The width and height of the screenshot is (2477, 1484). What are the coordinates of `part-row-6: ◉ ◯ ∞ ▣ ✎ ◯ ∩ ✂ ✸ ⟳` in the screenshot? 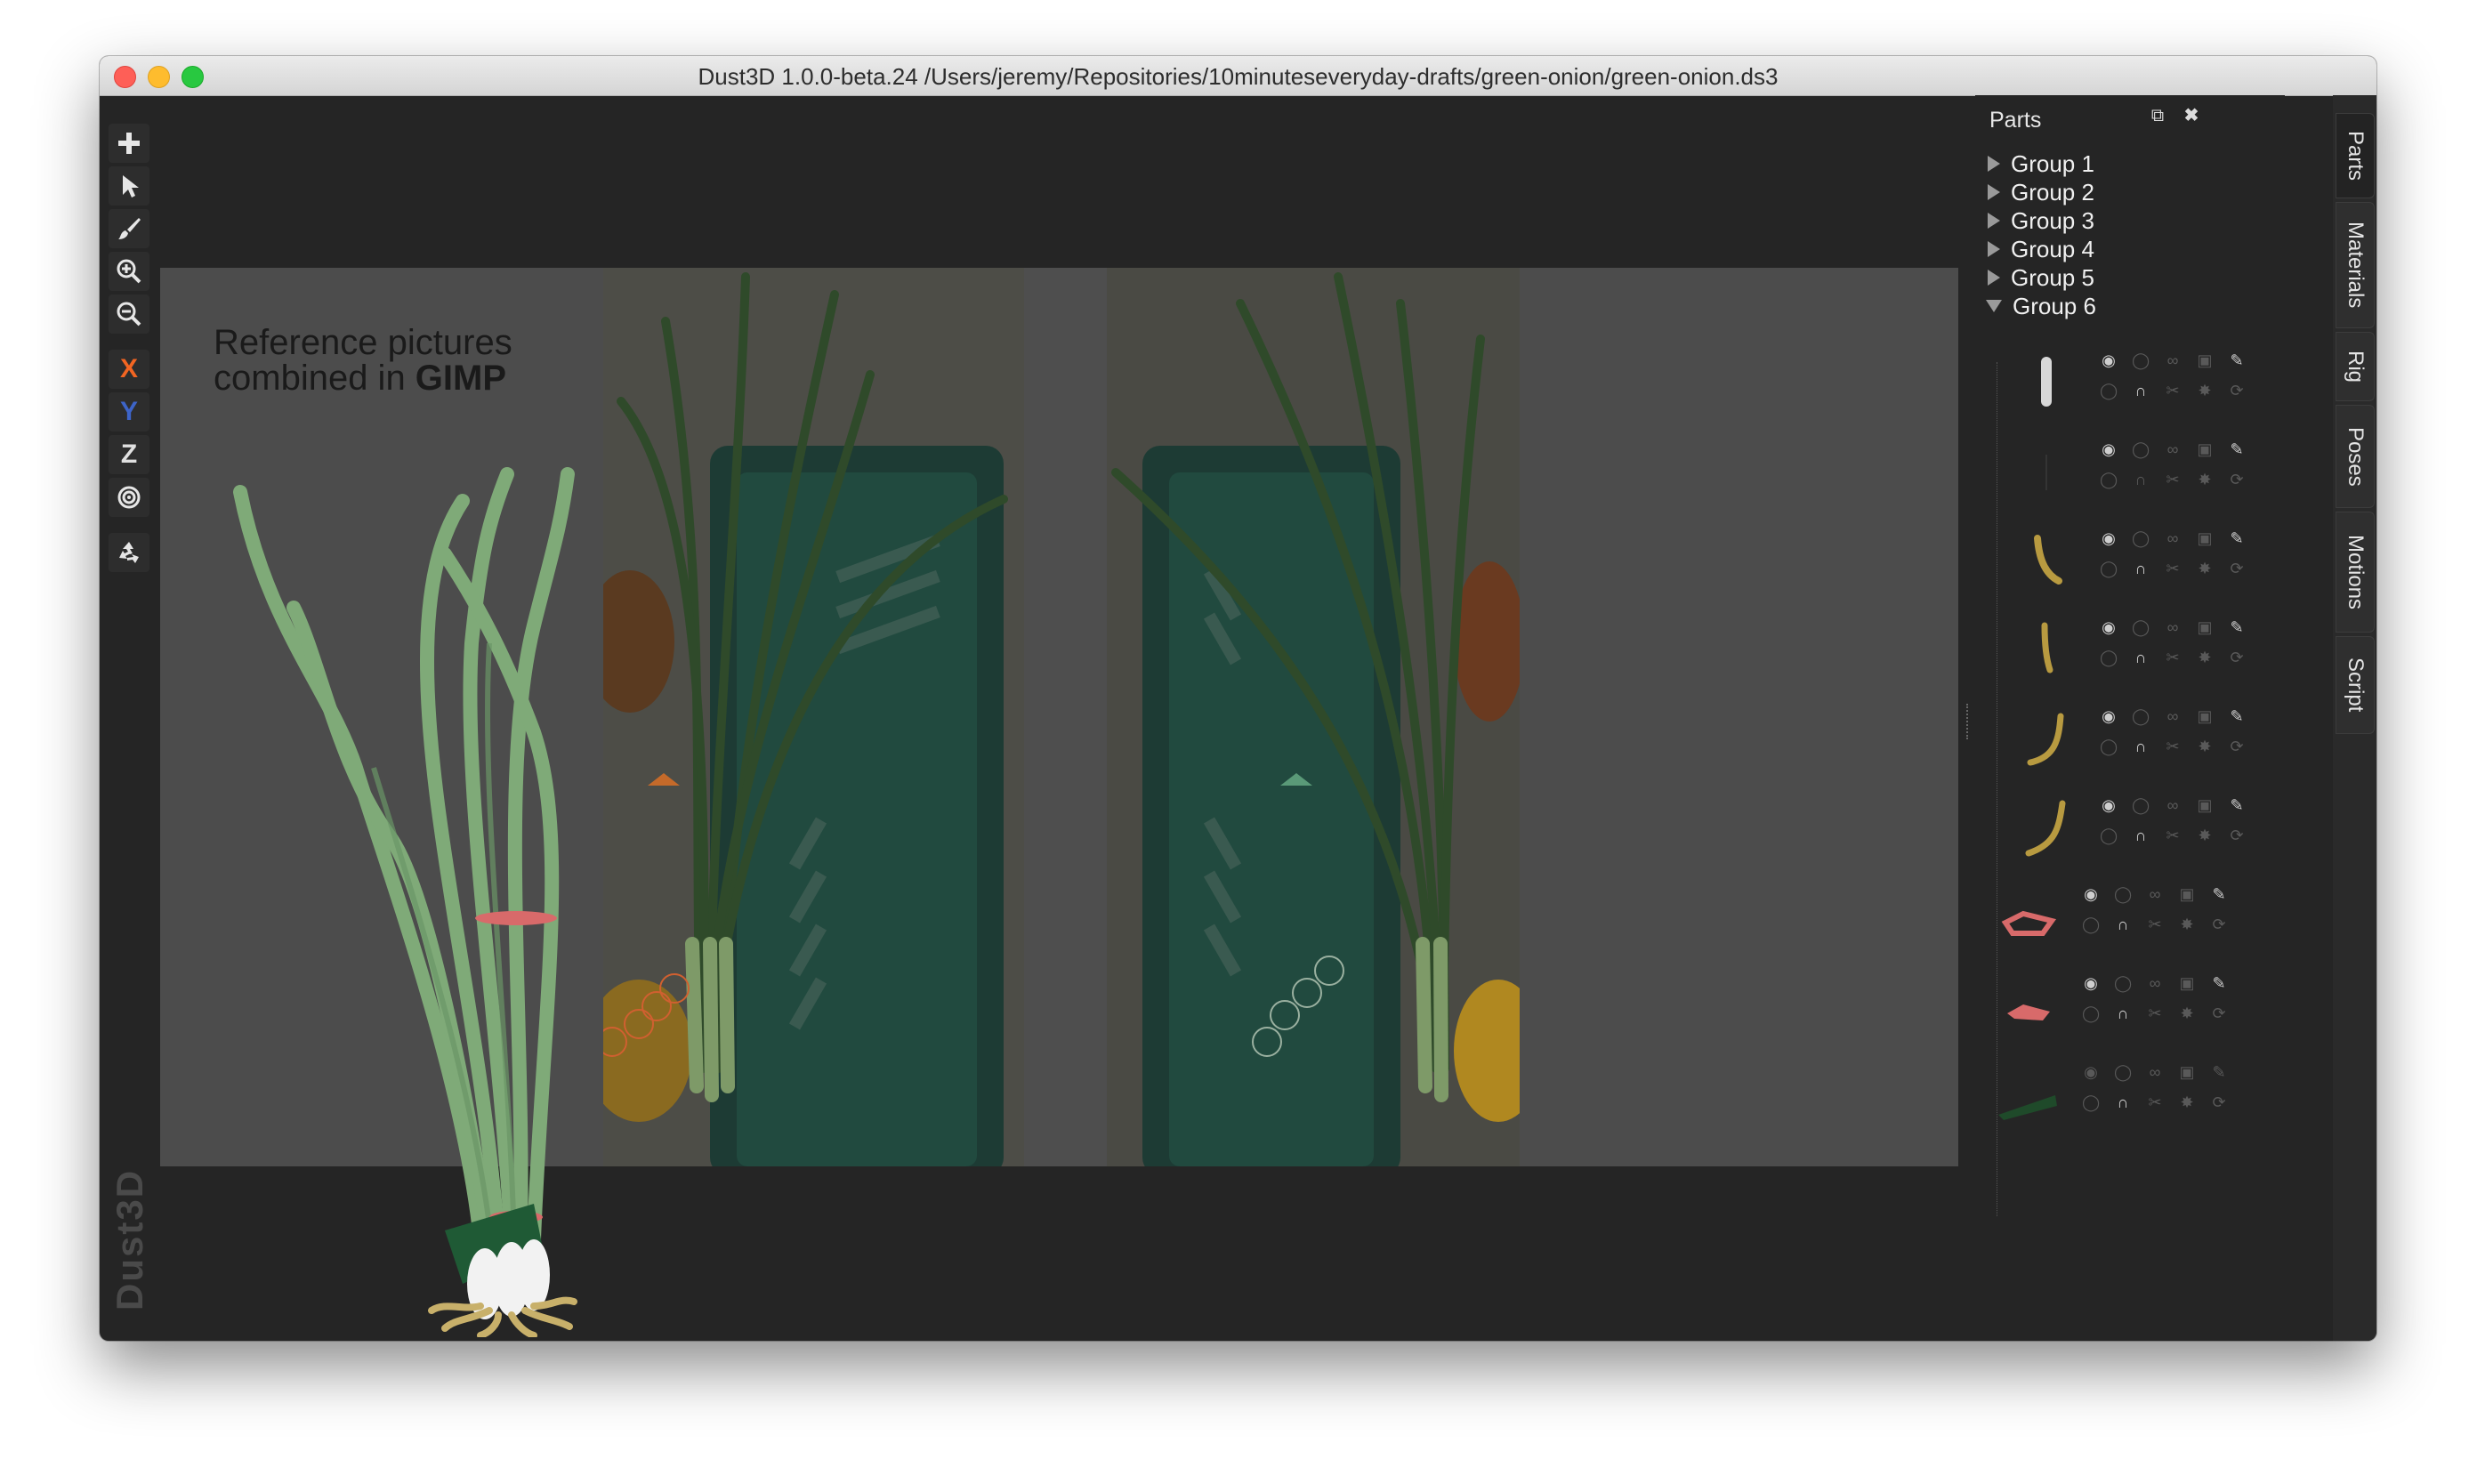 It's located at (2144, 828).